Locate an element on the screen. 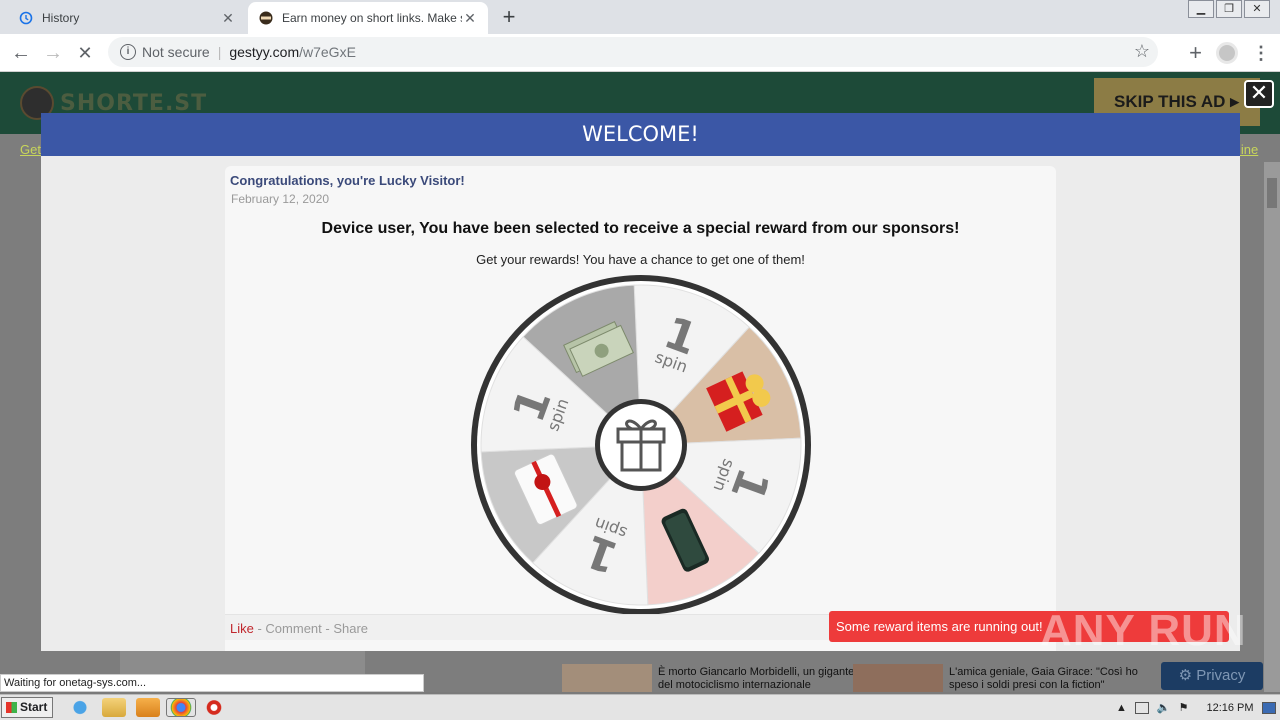  tab-shortest: Earn money on short links. Make sho ✕ is located at coordinates (368, 18).